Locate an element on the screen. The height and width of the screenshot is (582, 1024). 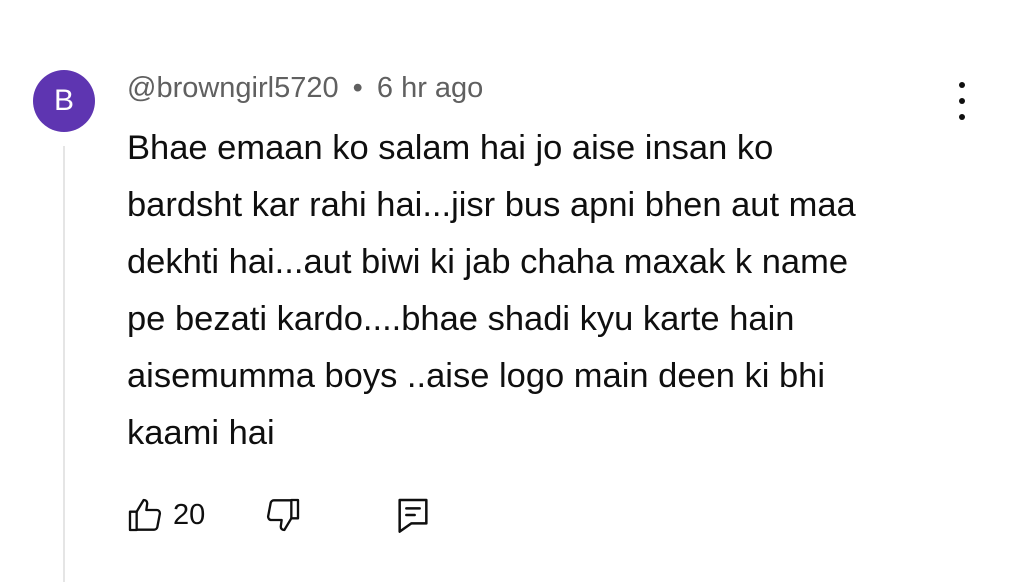
comment-actions: 20 is located at coordinates (279, 515).